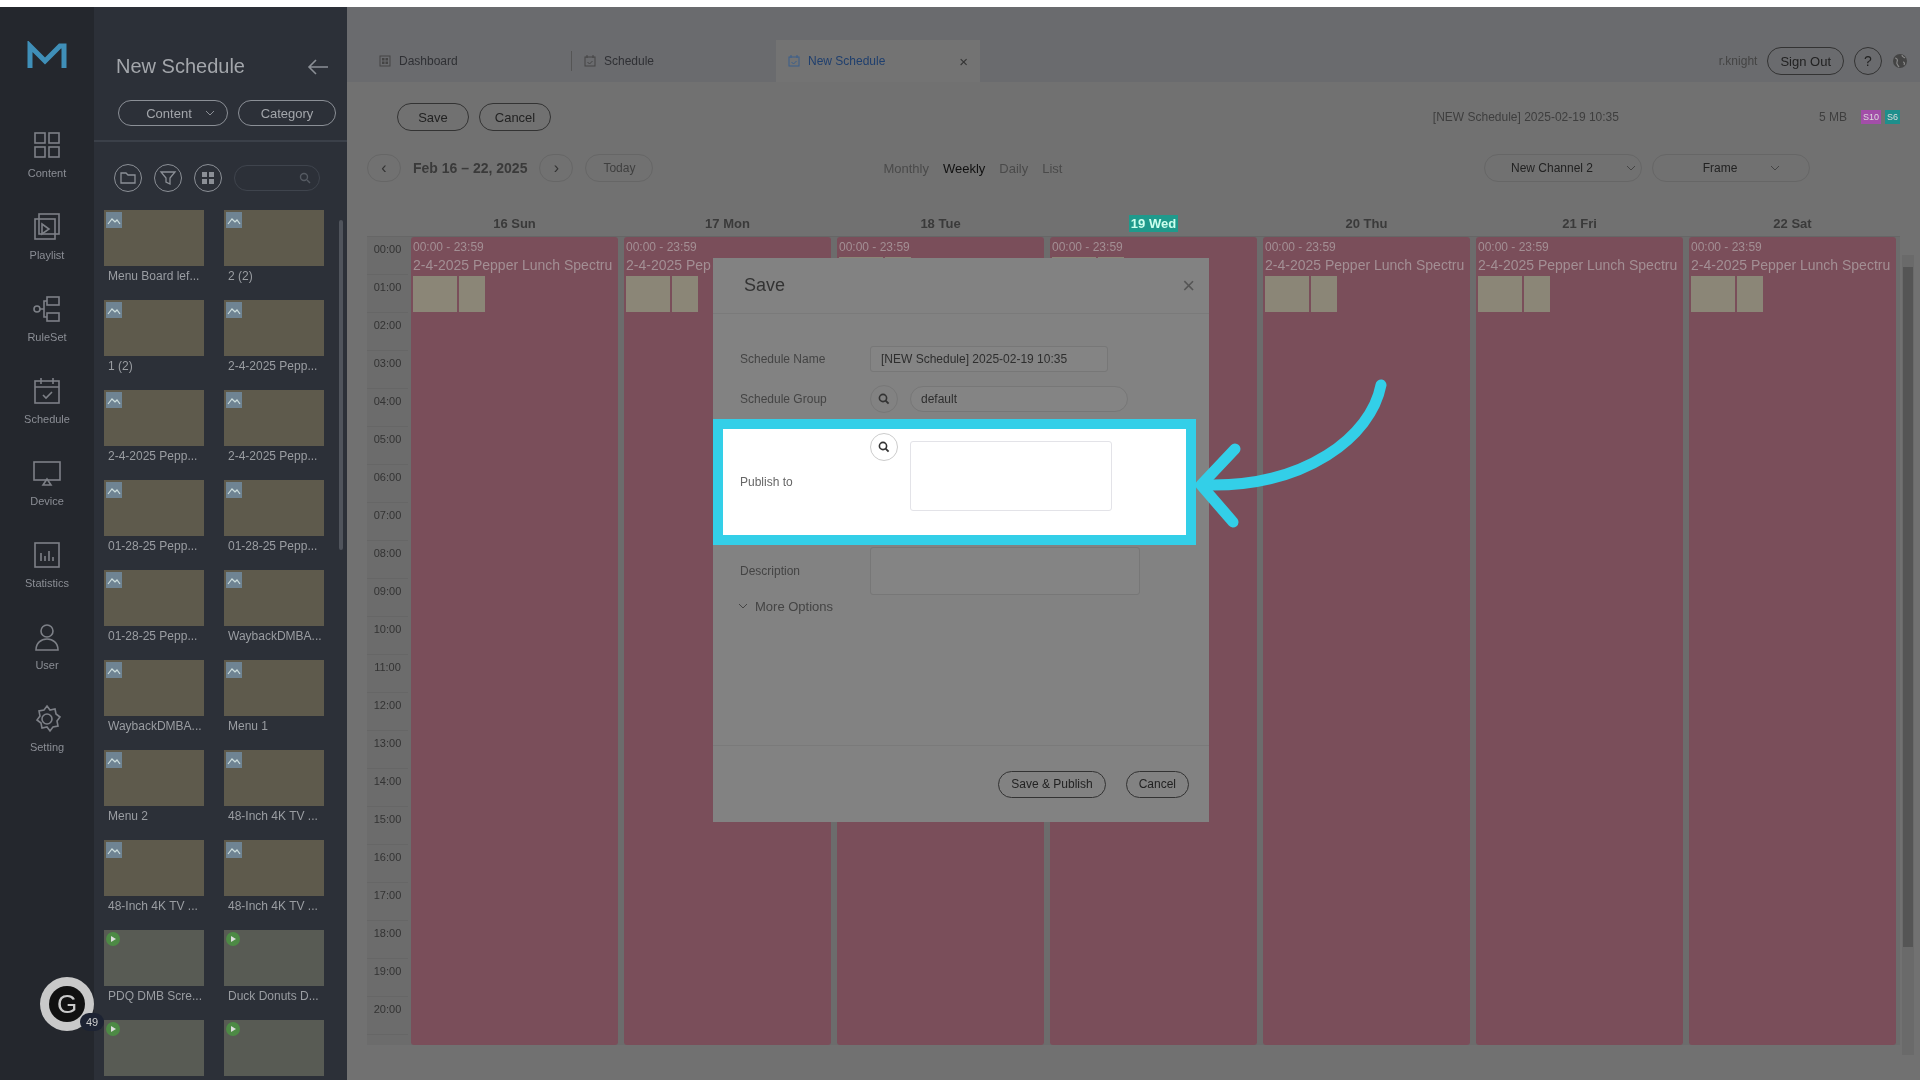  Describe the element at coordinates (240, 276) in the screenshot. I see `media-label: 2 (2)` at that location.